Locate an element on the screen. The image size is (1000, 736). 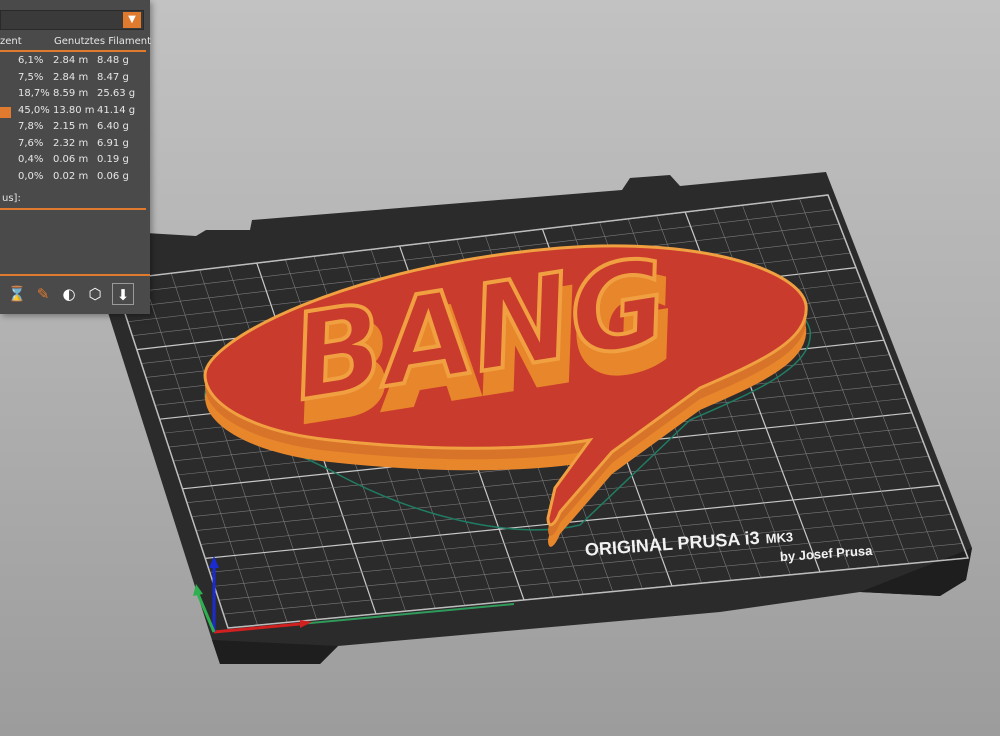
chevron-down-icon: ▼ is located at coordinates (132, 20).